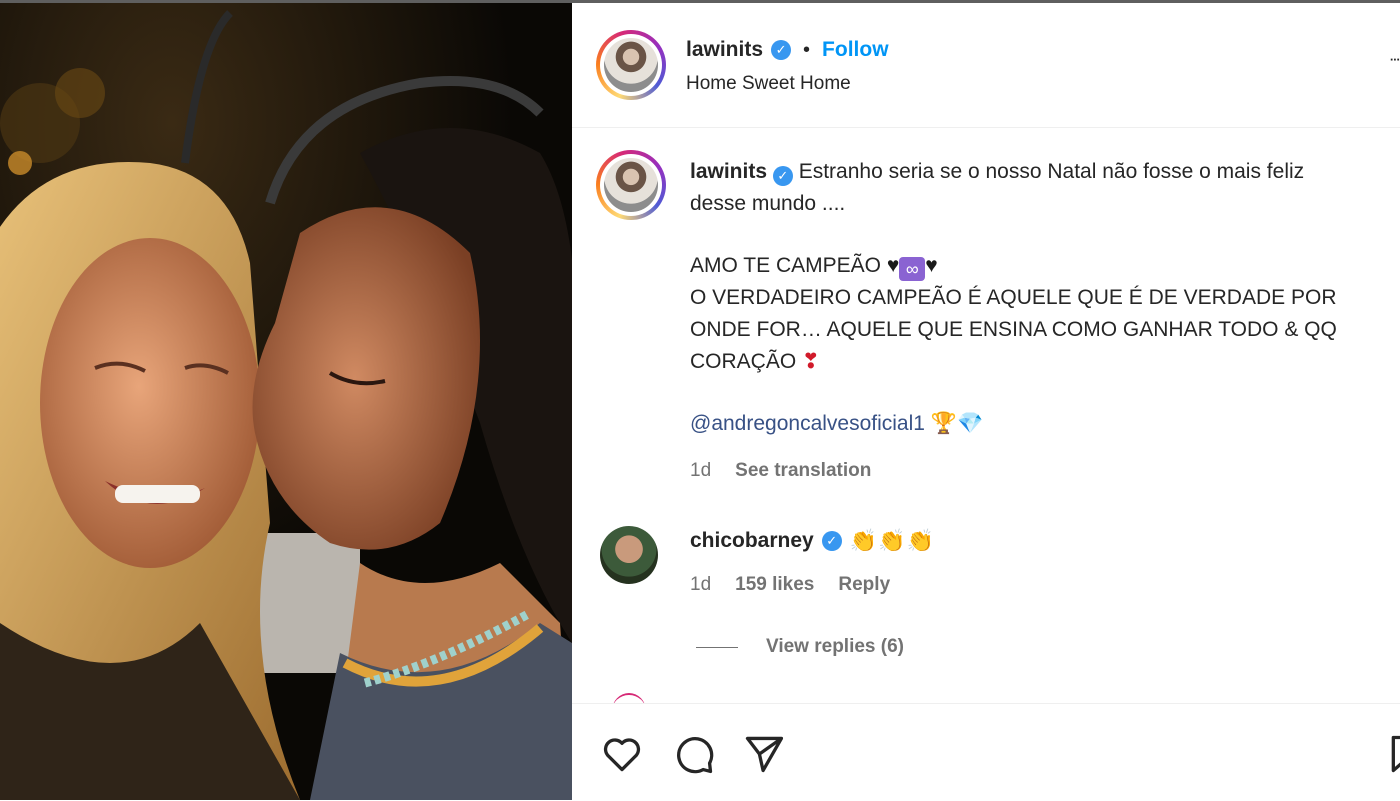 The width and height of the screenshot is (1400, 801). I want to click on comment-button, so click(694, 754).